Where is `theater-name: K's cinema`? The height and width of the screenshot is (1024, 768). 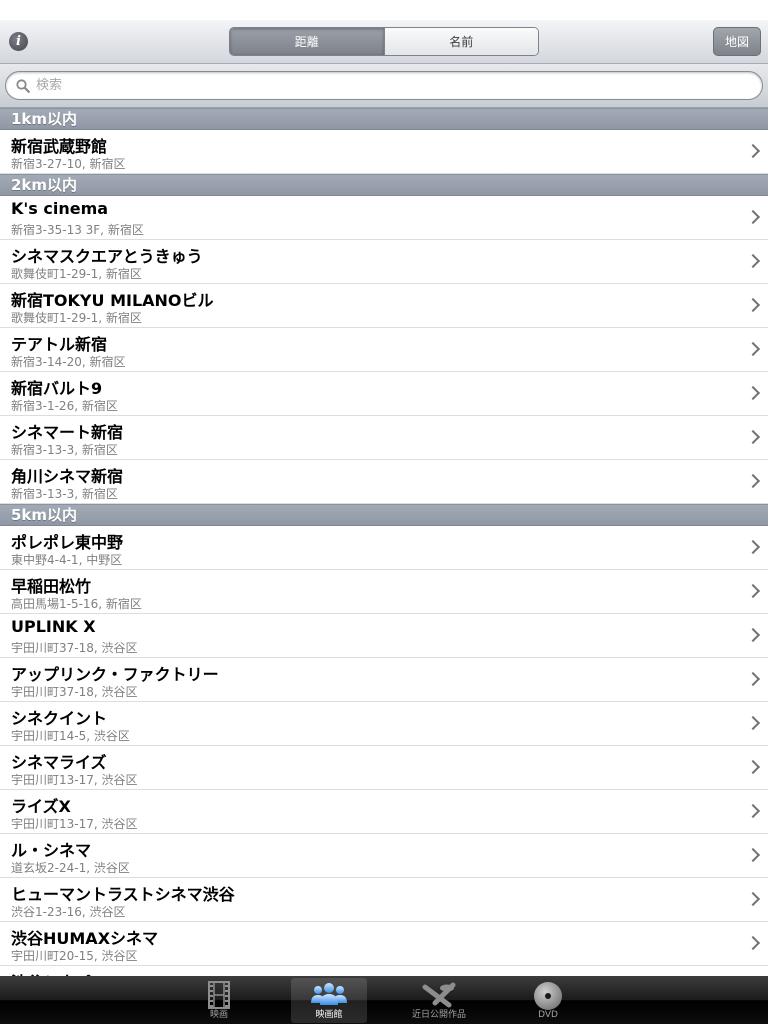
theater-name: K's cinema is located at coordinates (60, 208).